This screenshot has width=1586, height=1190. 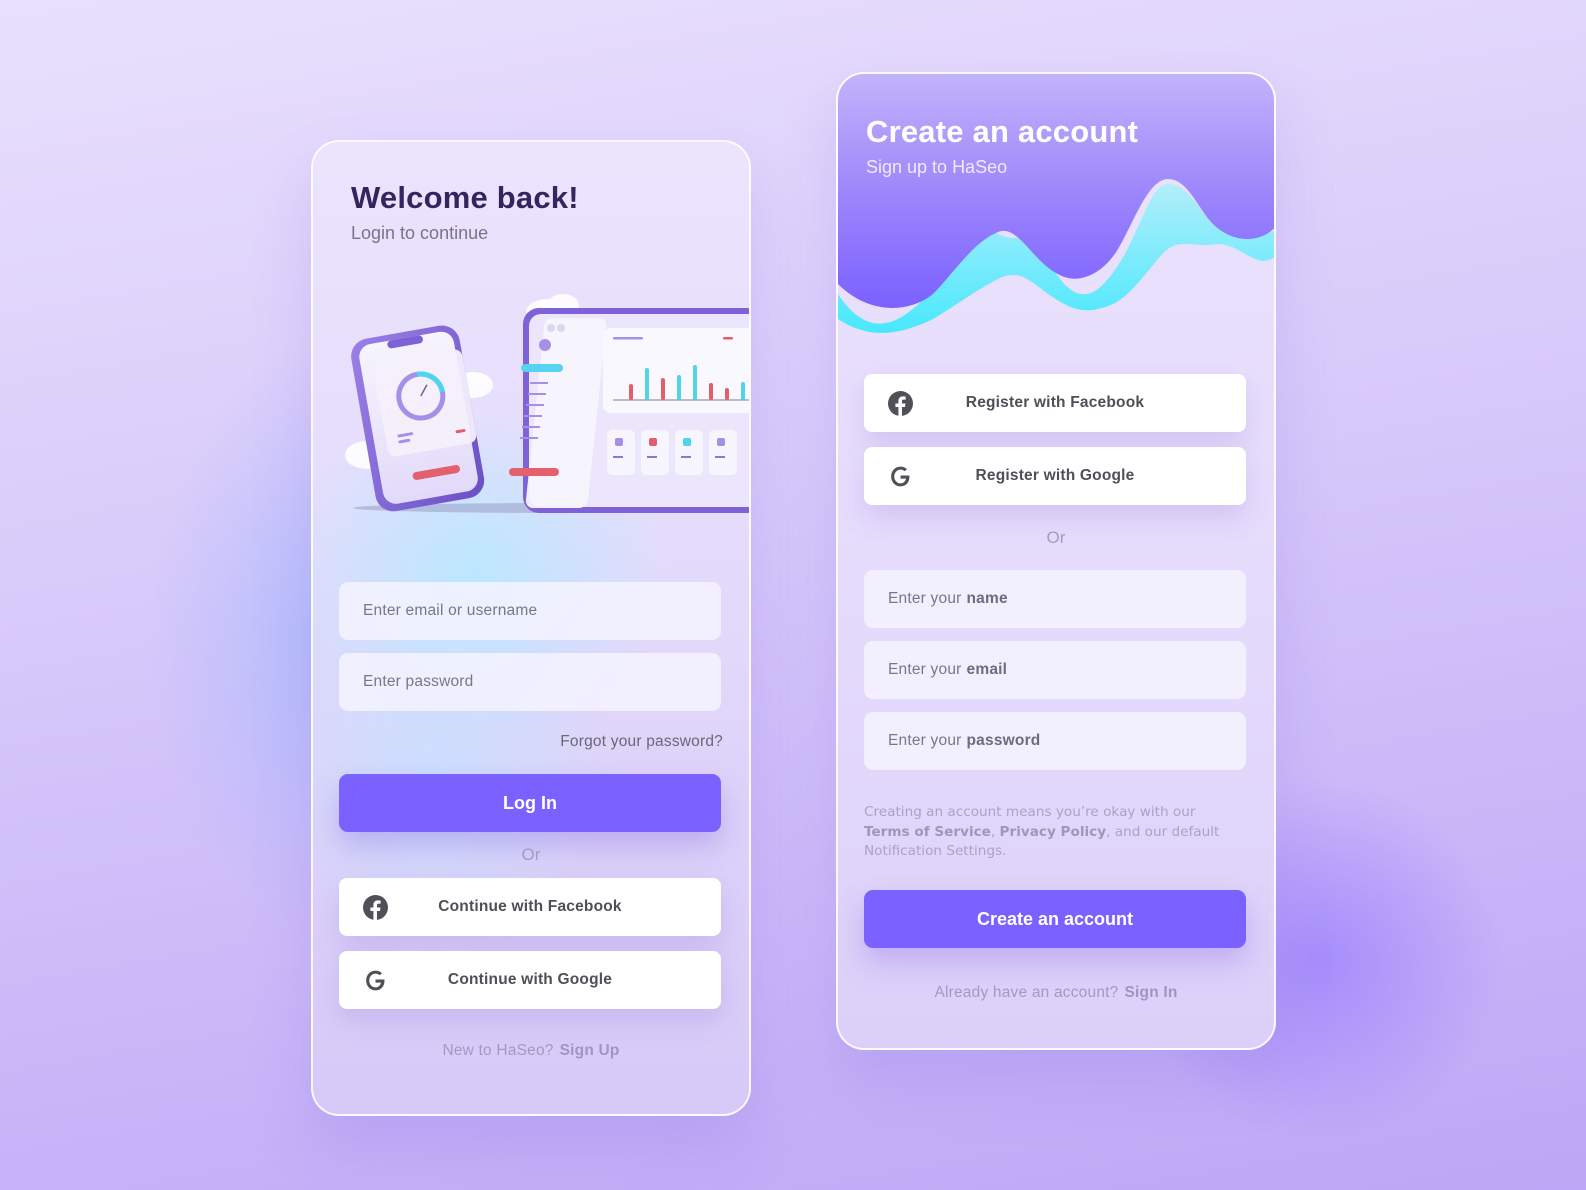 I want to click on name-placeholder-emphasis: name, so click(x=987, y=598).